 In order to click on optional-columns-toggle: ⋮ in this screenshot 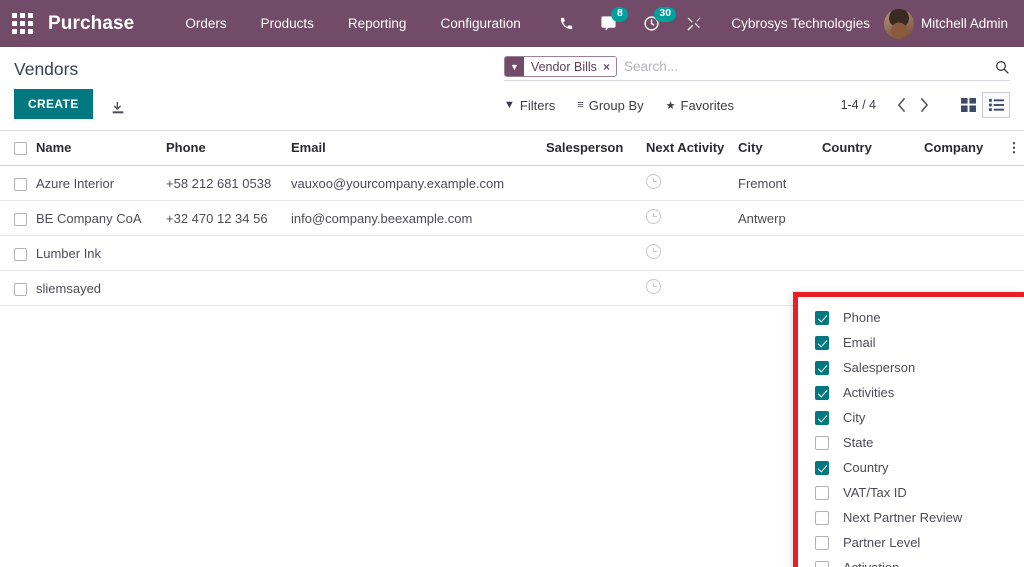, I will do `click(1014, 149)`.